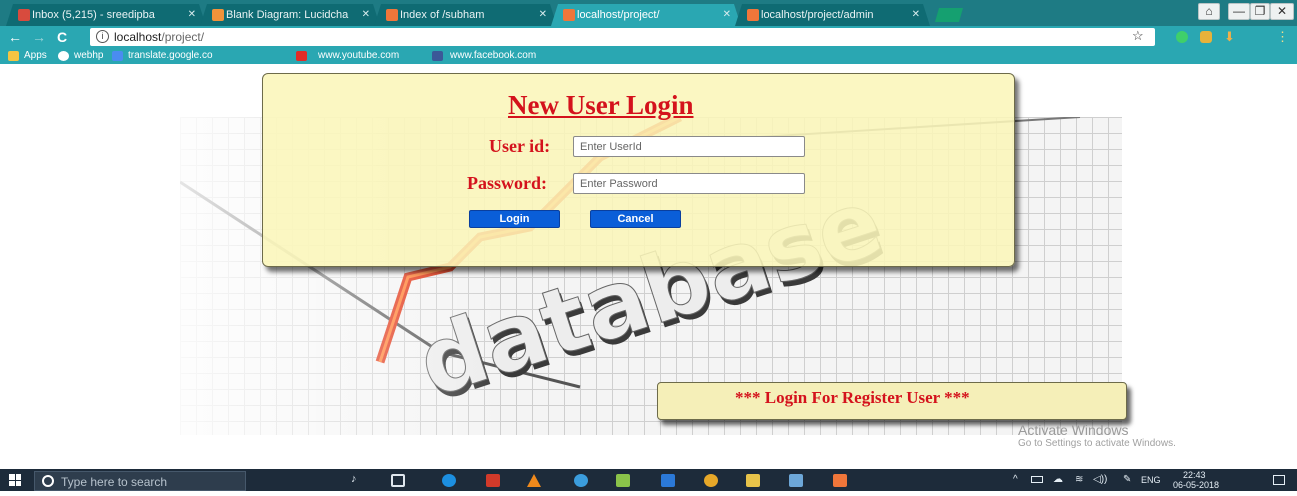  I want to click on tab-lucidchart: Blank Diagram: Lucidcha ✕, so click(290, 15).